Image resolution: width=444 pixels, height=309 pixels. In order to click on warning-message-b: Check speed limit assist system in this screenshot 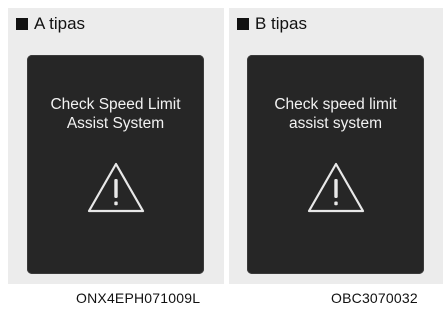, I will do `click(335, 114)`.